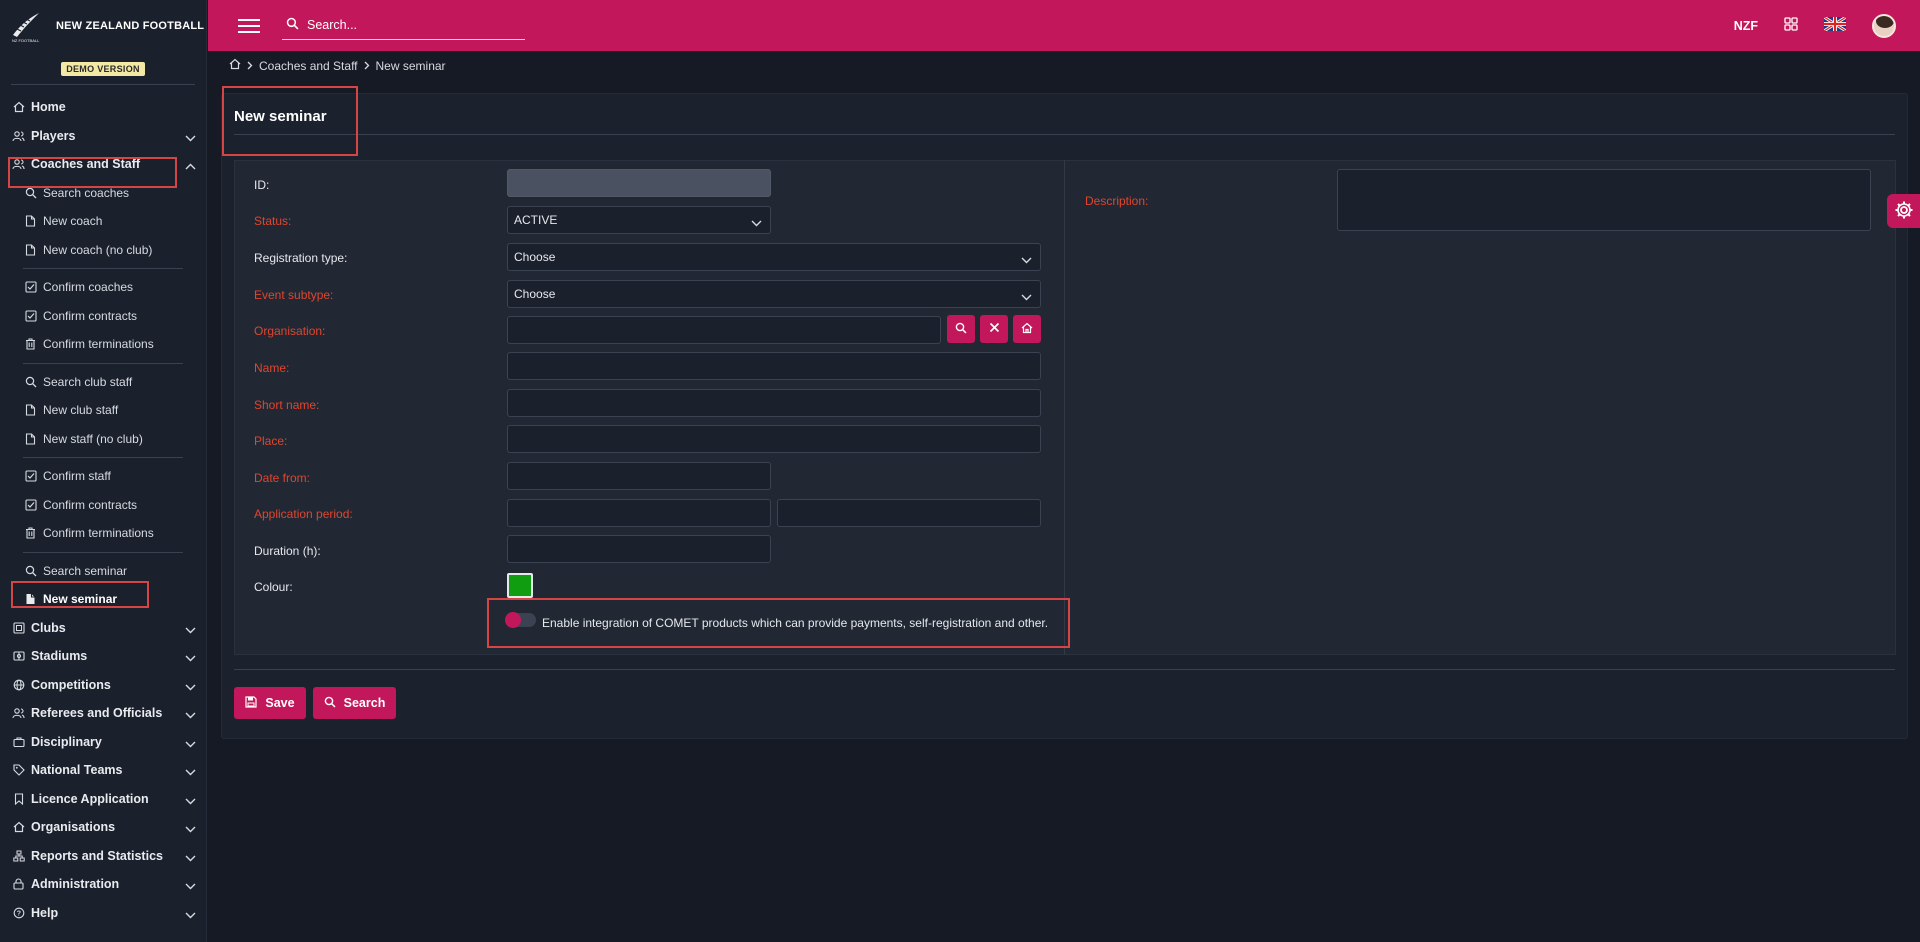 The width and height of the screenshot is (1920, 942). I want to click on hamburger-menu-icon, so click(249, 26).